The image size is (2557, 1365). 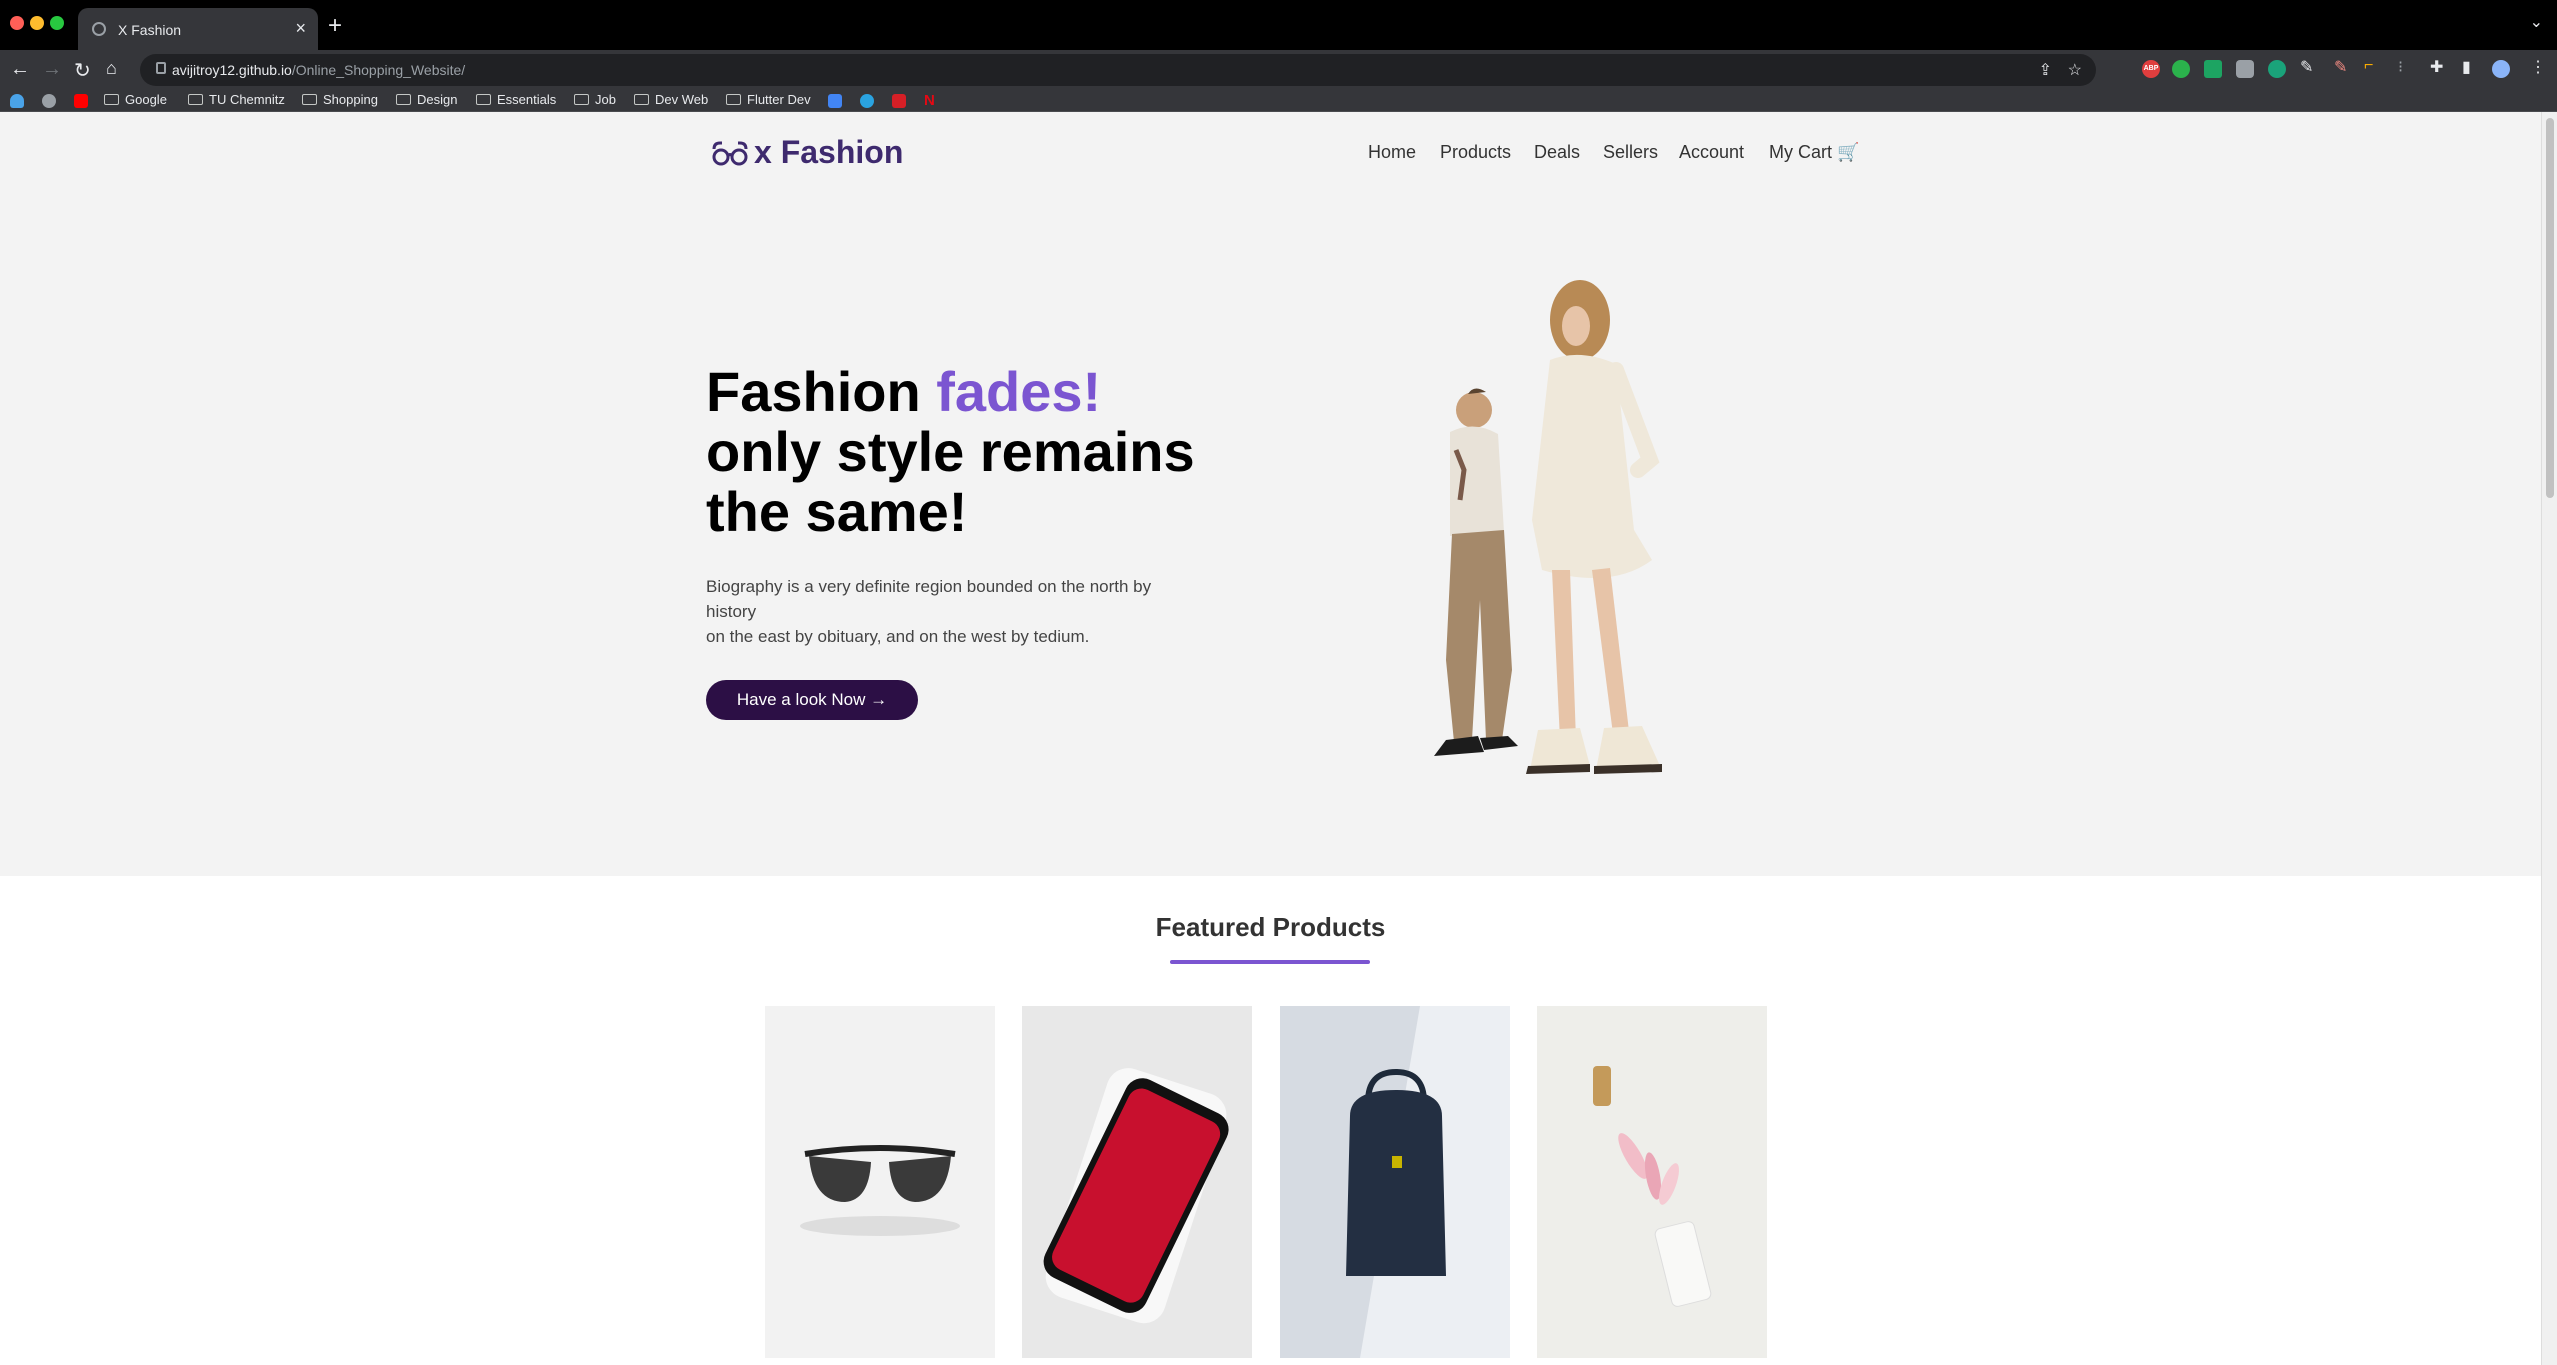 What do you see at coordinates (2245, 69) in the screenshot?
I see `camera-extension-icon` at bounding box center [2245, 69].